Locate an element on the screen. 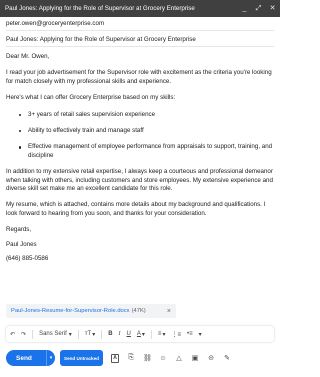 This screenshot has width=320, height=377. send-untracked-button: Send Untracked is located at coordinates (81, 358).